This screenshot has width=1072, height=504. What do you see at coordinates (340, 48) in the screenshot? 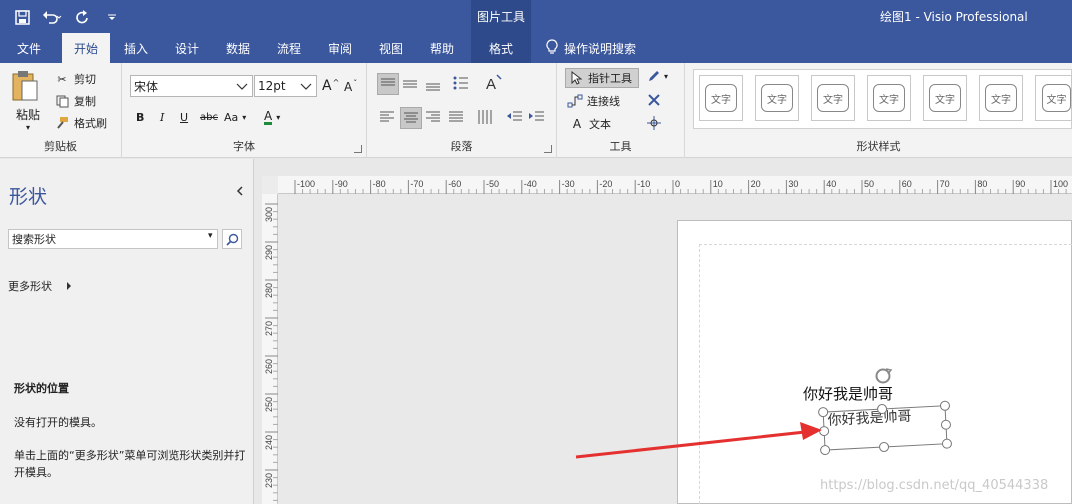
I see `tab-review: 审阅` at bounding box center [340, 48].